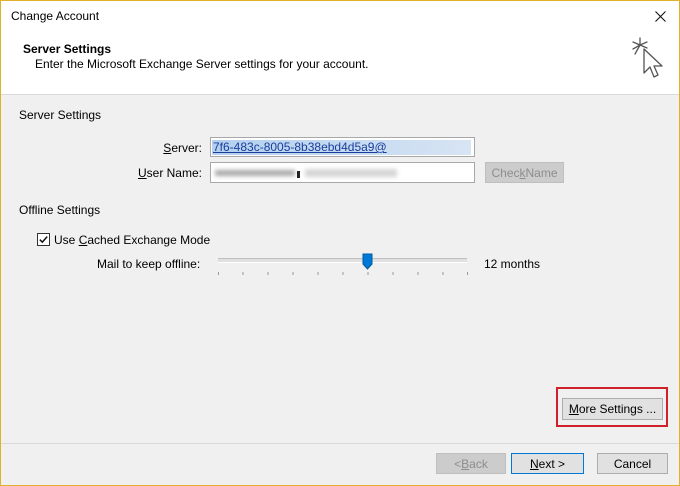 The image size is (680, 486). Describe the element at coordinates (552, 463) in the screenshot. I see `next-label: ext >` at that location.